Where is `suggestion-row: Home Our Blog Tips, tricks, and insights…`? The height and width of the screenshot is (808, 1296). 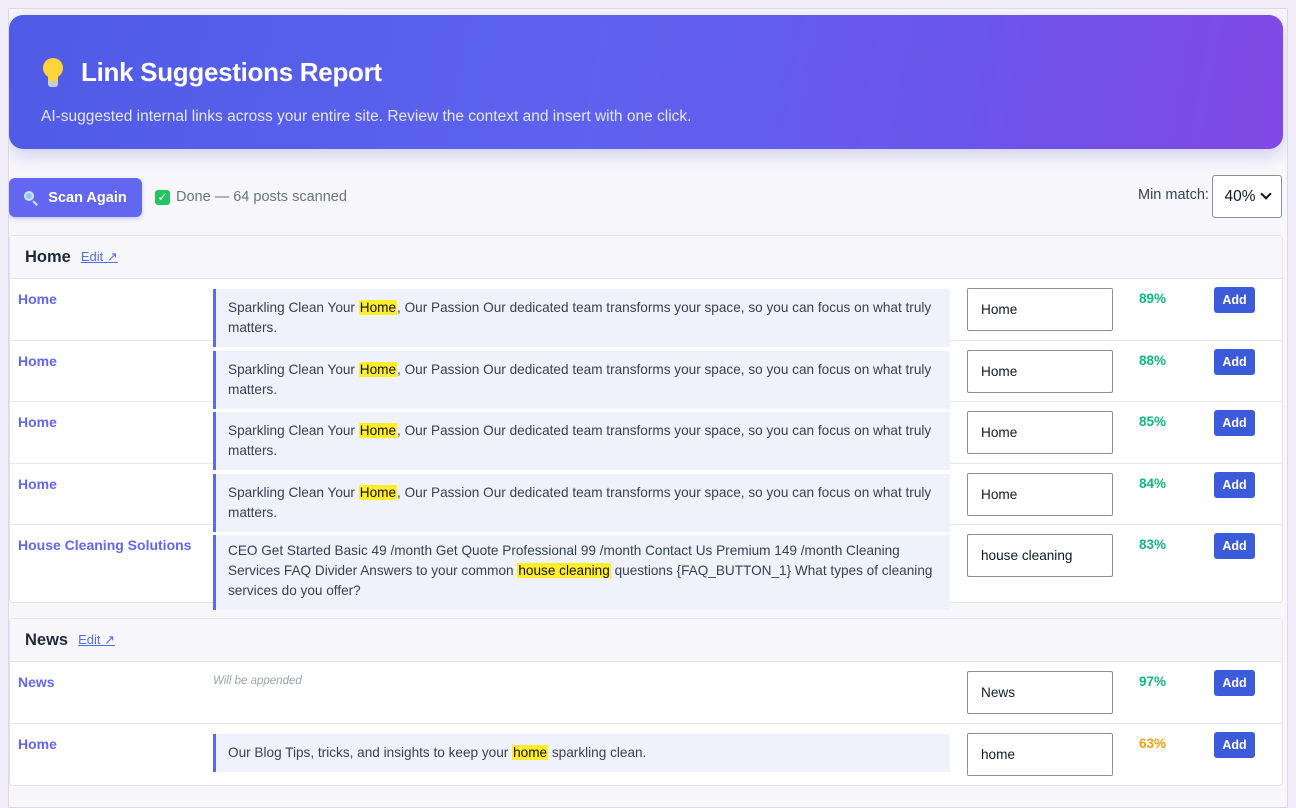 suggestion-row: Home Our Blog Tips, tricks, and insights… is located at coordinates (646, 755).